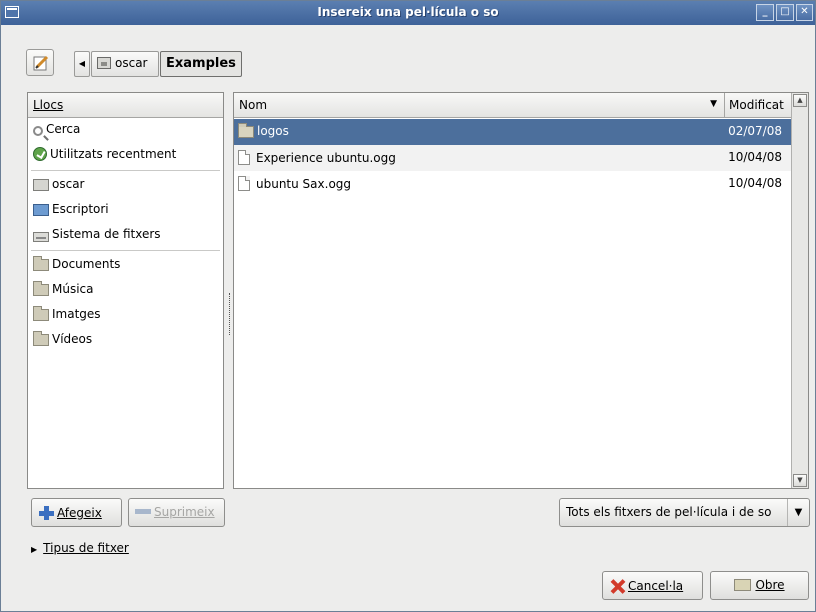 This screenshot has width=816, height=612. I want to click on breadcrumb-label: Examples, so click(201, 63).